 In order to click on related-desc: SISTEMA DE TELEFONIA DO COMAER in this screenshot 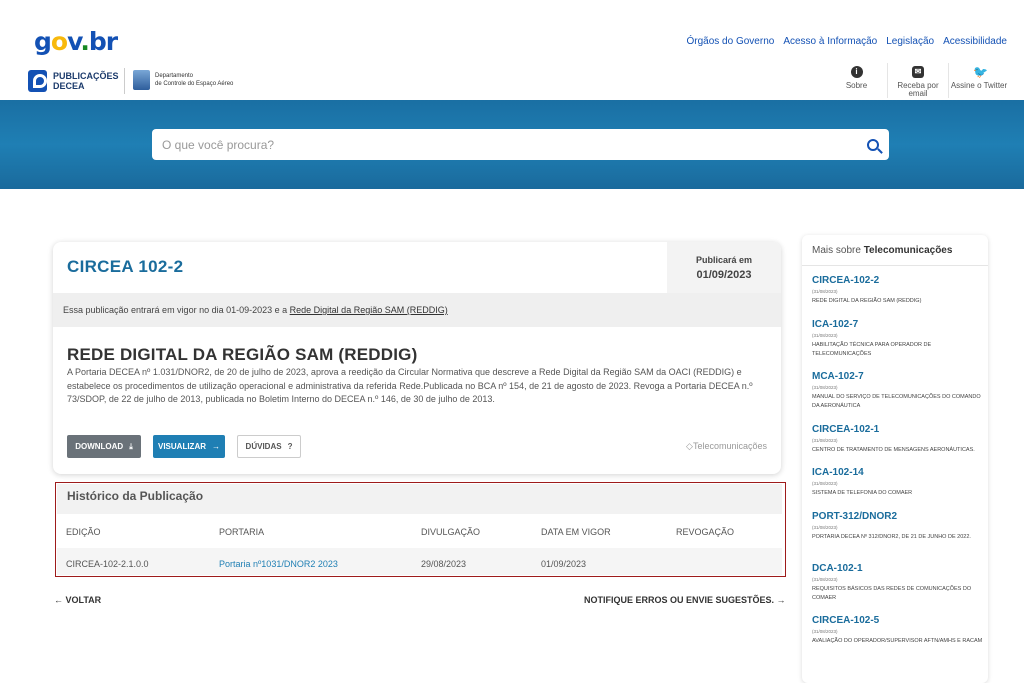, I will do `click(862, 493)`.